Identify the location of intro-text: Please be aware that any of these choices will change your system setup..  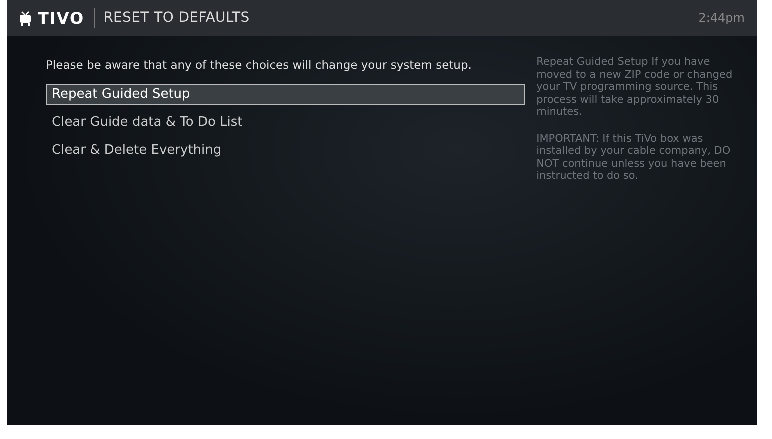
(259, 65).